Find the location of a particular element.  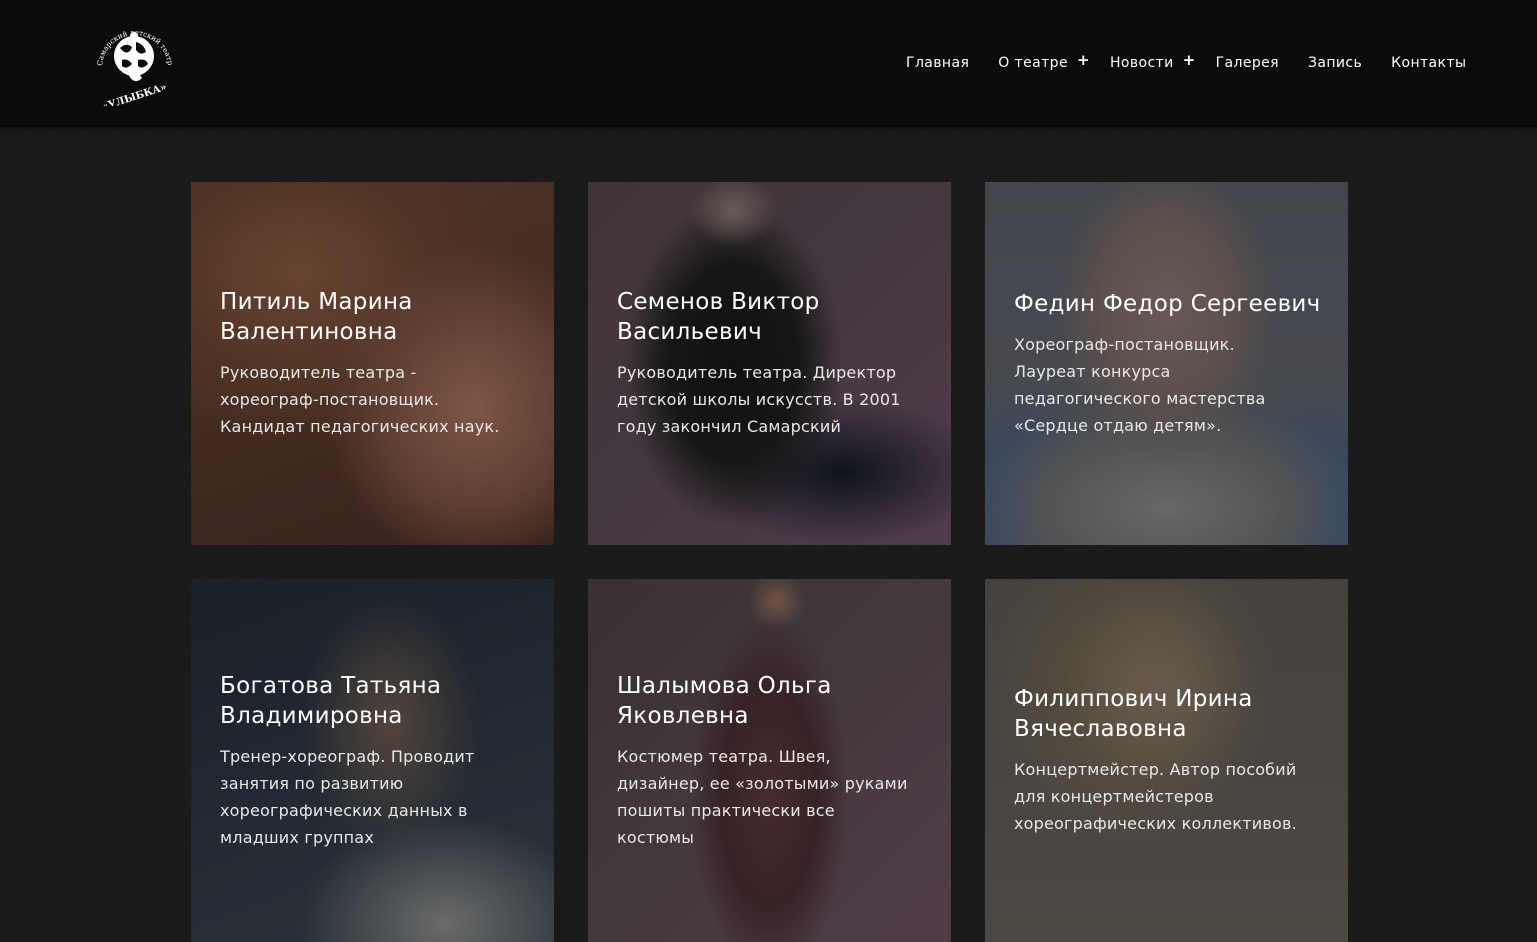

nav-item-label: Галерея is located at coordinates (1247, 63).